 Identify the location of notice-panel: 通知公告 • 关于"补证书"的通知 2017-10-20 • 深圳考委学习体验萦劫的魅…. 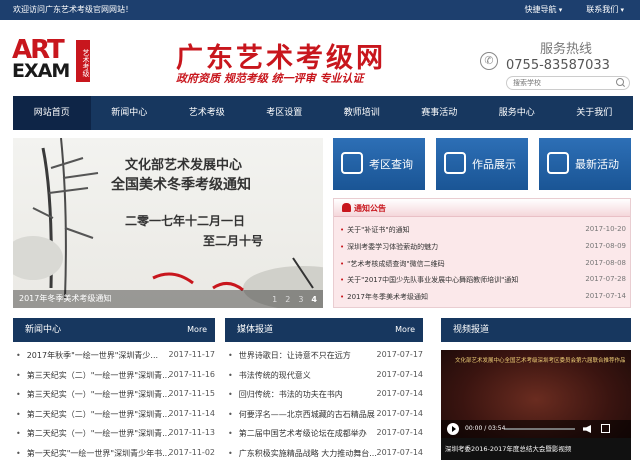
(482, 253).